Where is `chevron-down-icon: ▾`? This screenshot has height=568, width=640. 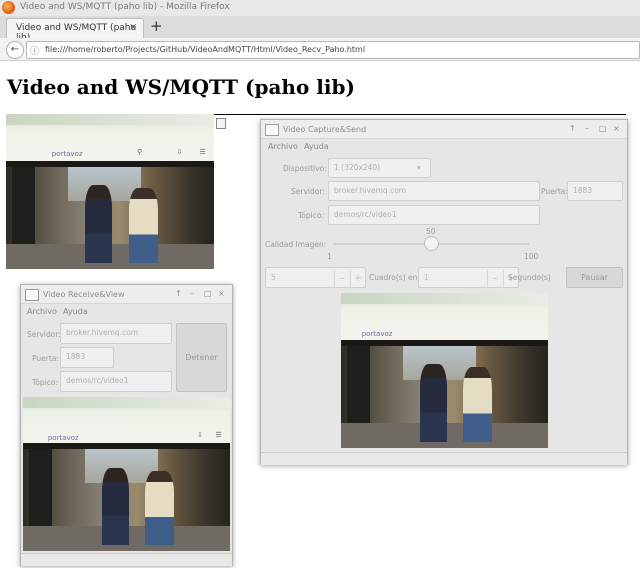
chevron-down-icon: ▾ is located at coordinates (419, 167).